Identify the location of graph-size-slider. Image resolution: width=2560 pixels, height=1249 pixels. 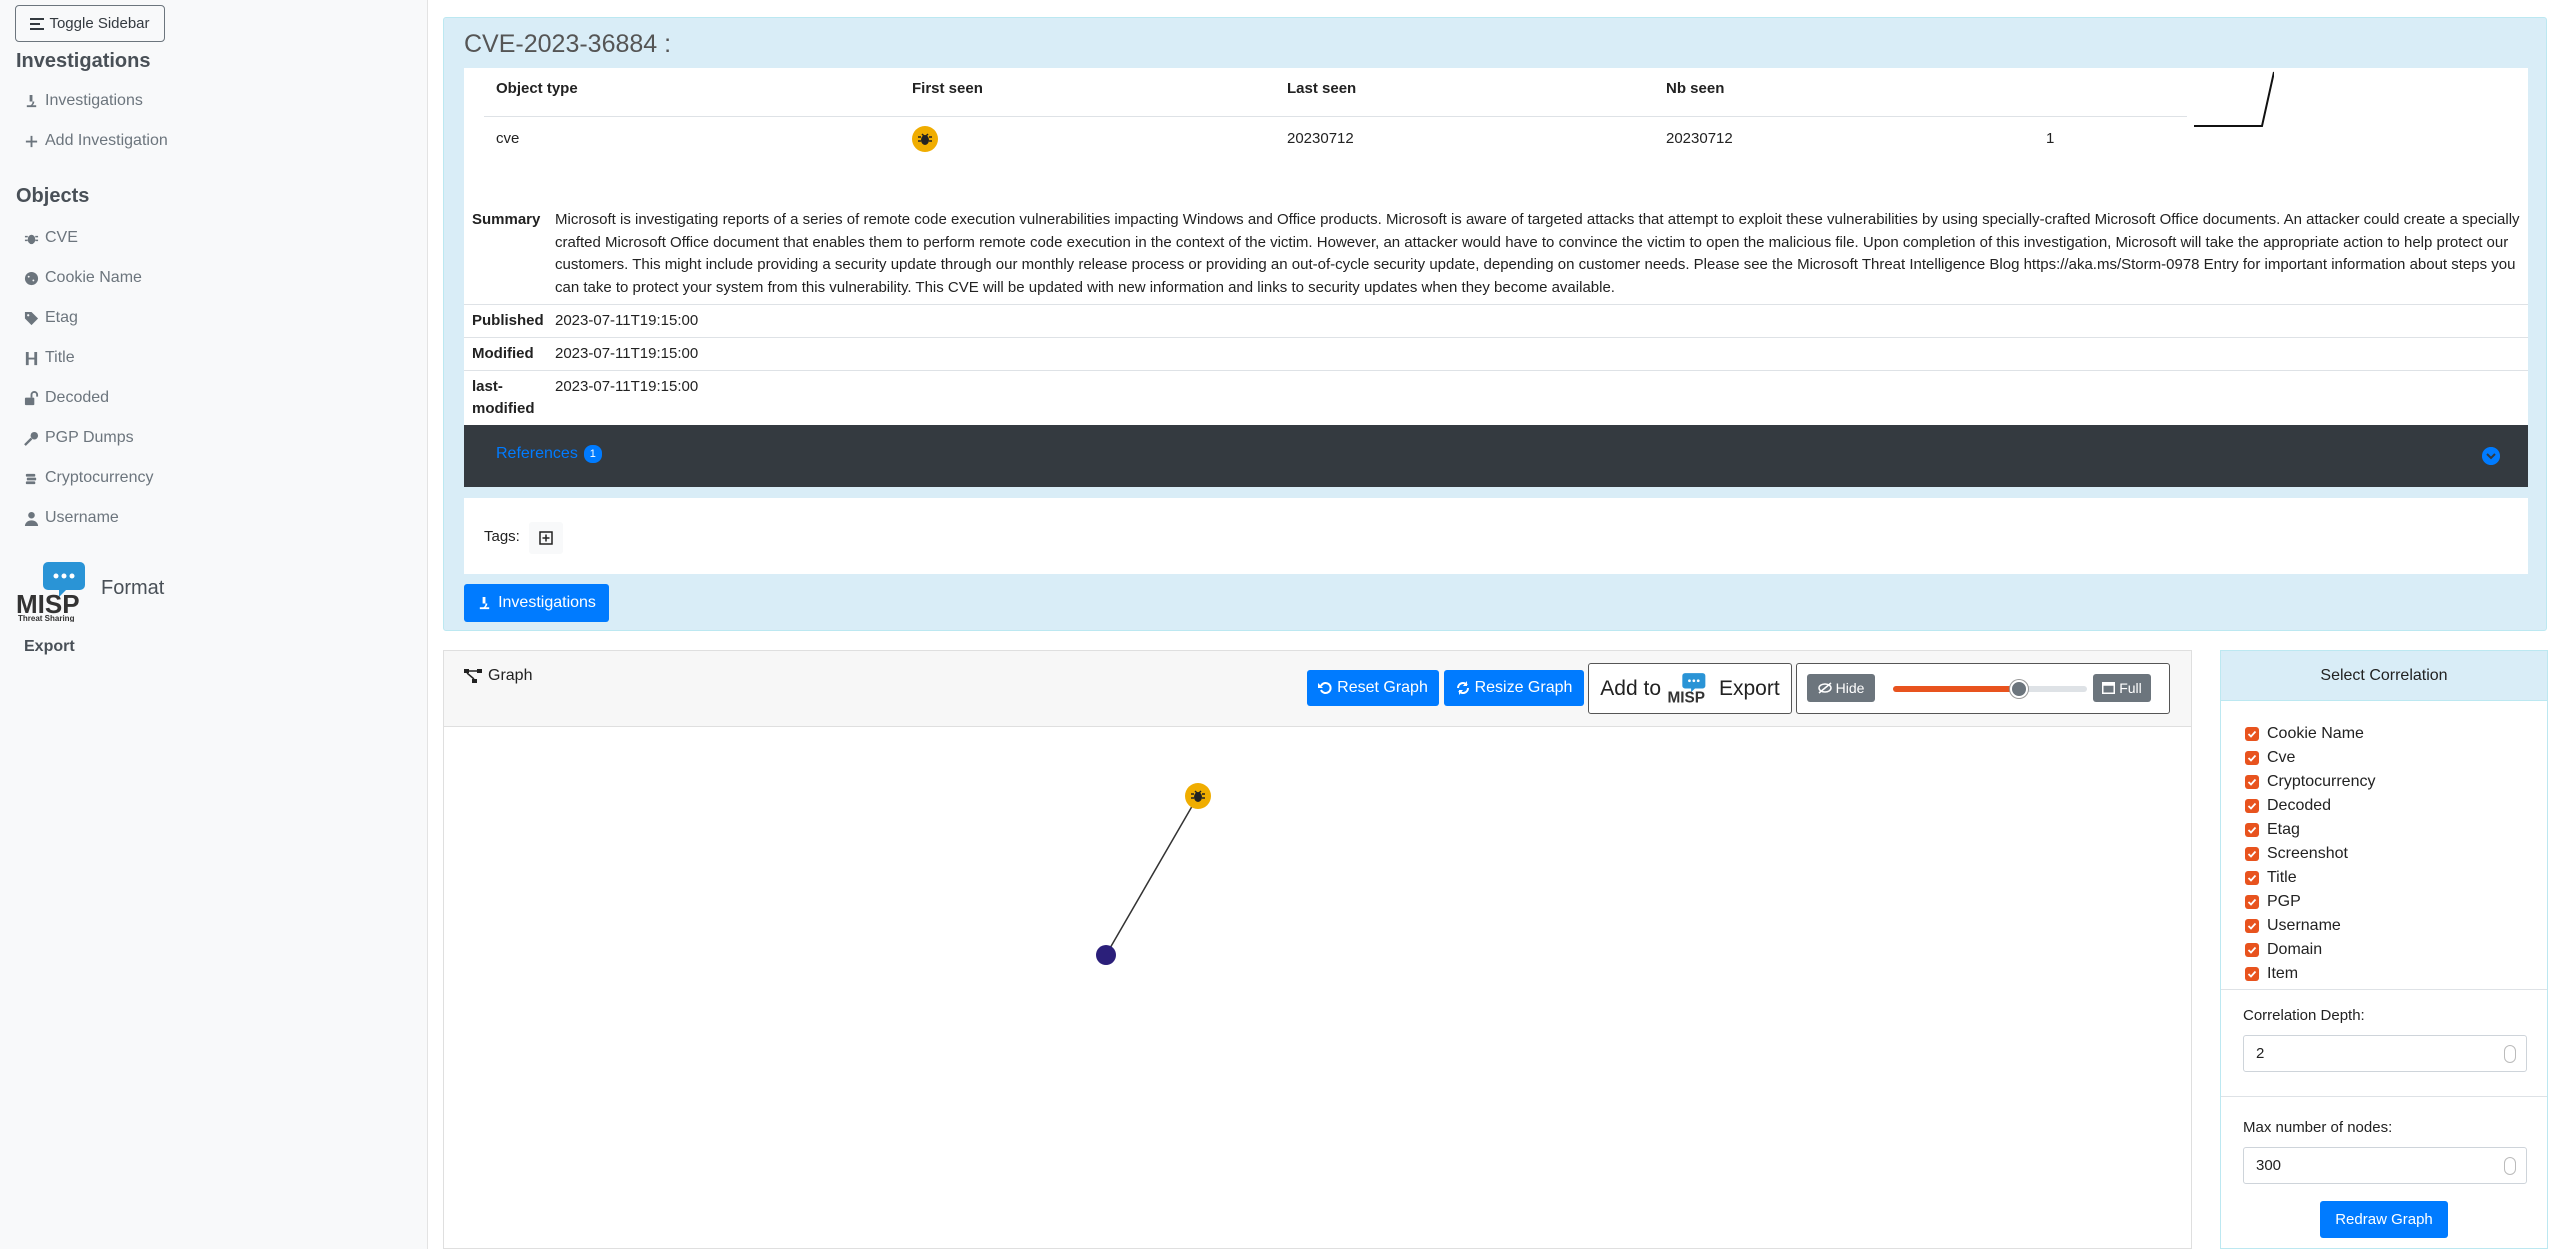
(1990, 689).